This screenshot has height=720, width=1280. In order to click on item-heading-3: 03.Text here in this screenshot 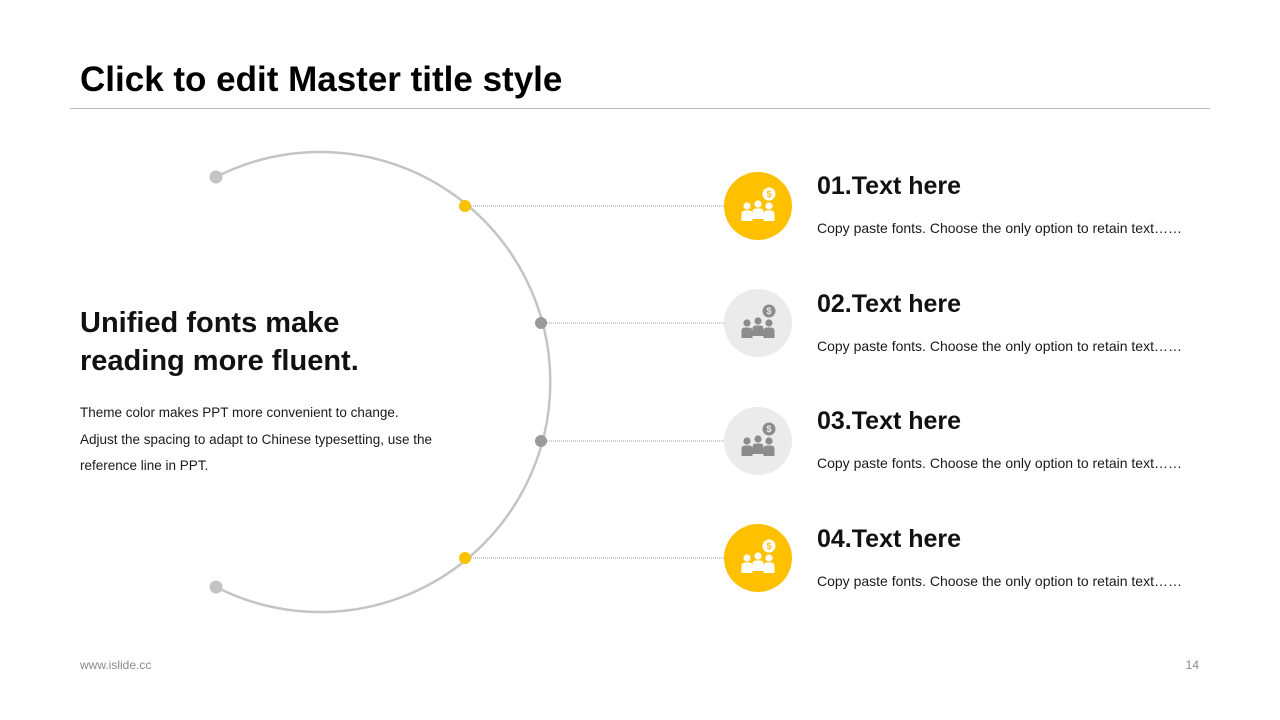, I will do `click(889, 421)`.